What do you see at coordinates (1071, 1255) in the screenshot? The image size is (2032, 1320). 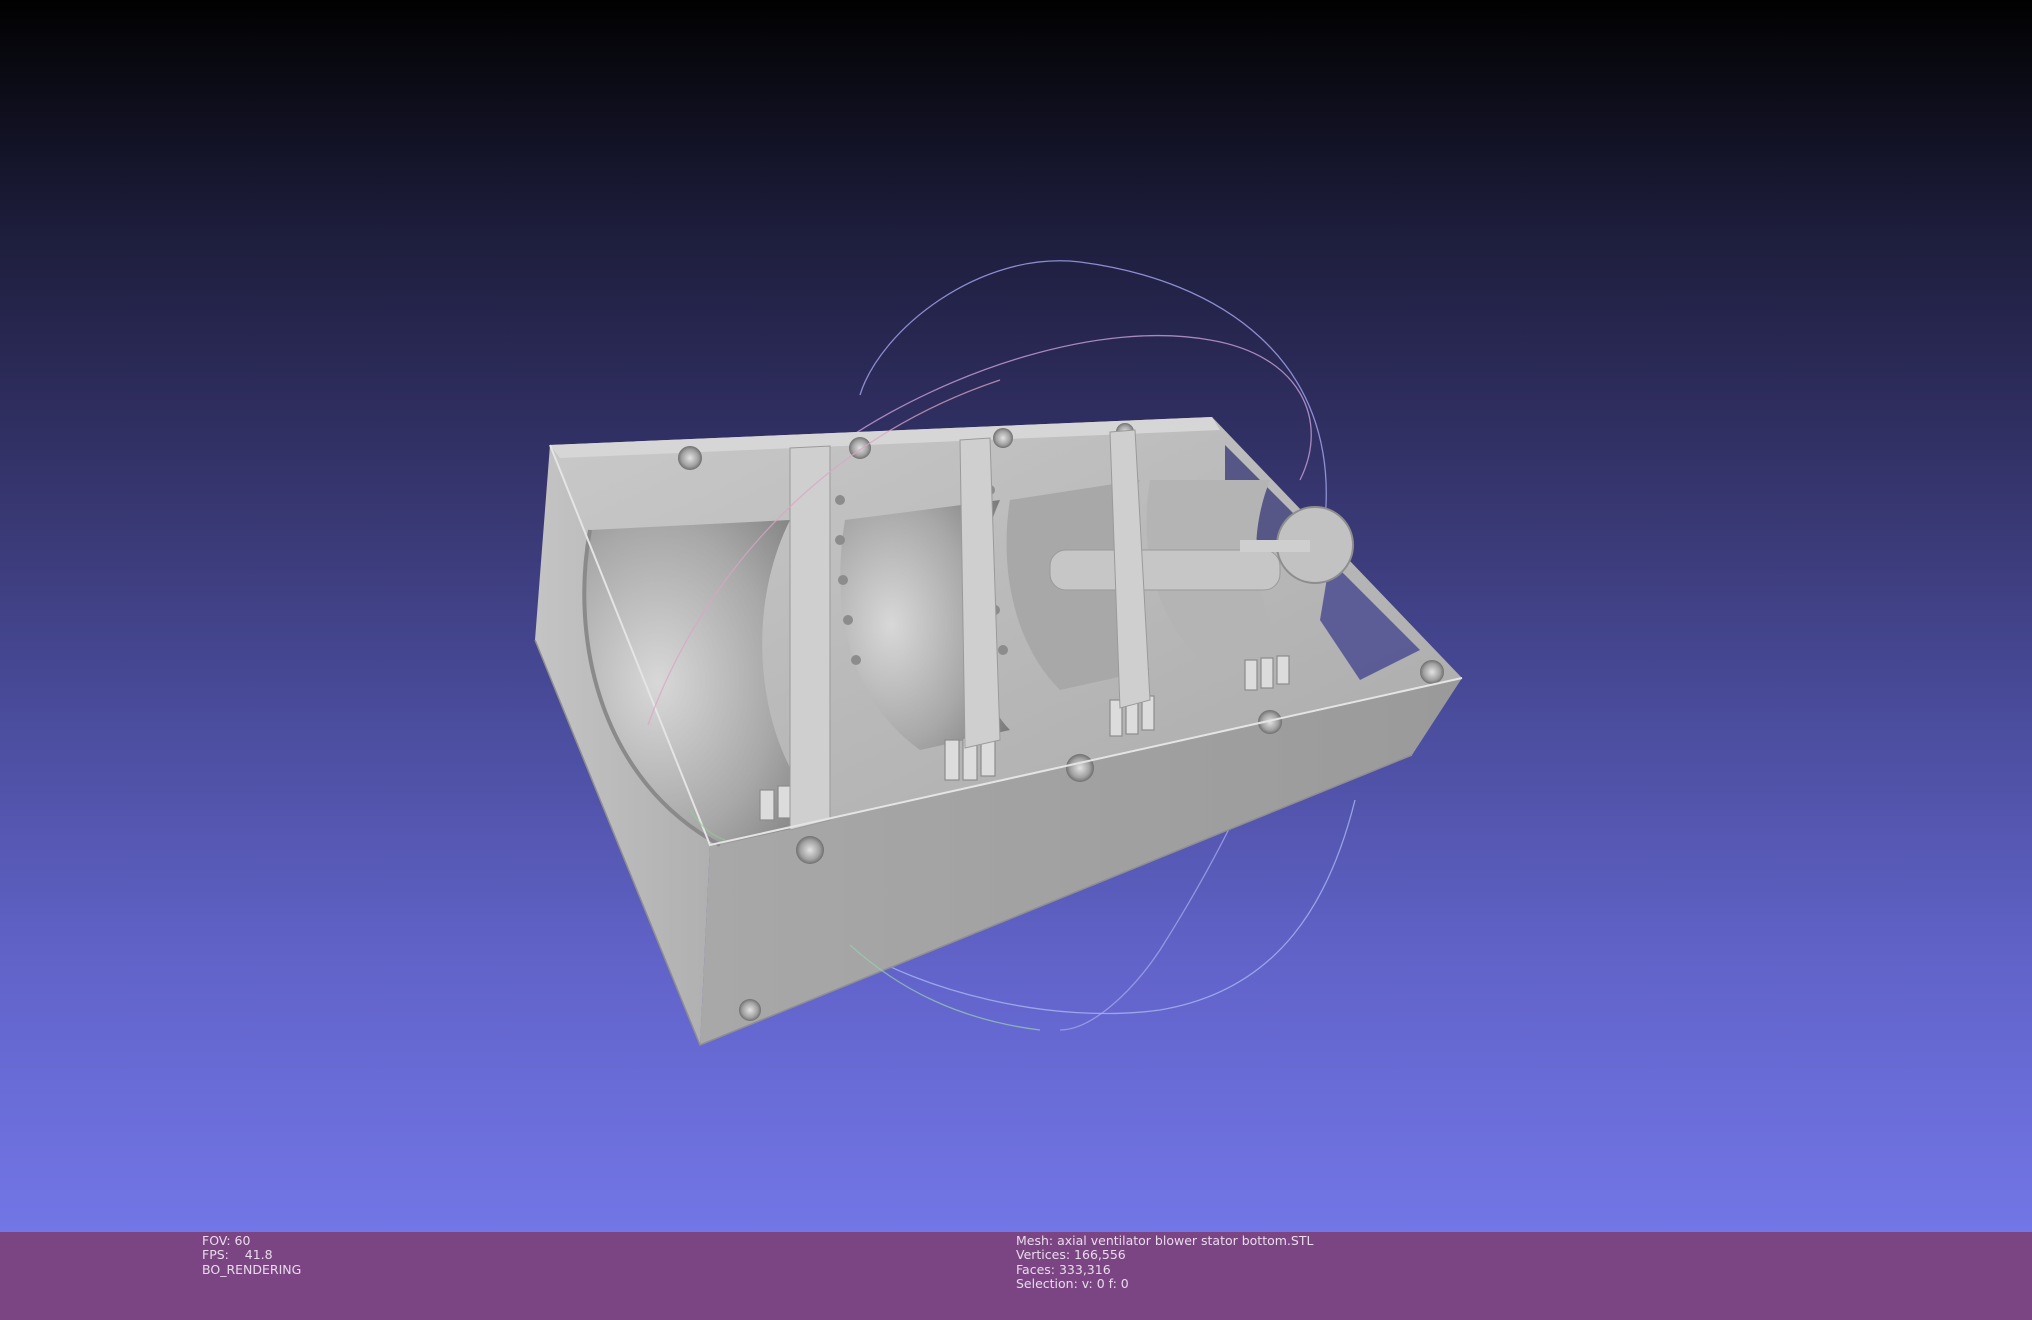 I see `vertices-label: Vertices: 166,556` at bounding box center [1071, 1255].